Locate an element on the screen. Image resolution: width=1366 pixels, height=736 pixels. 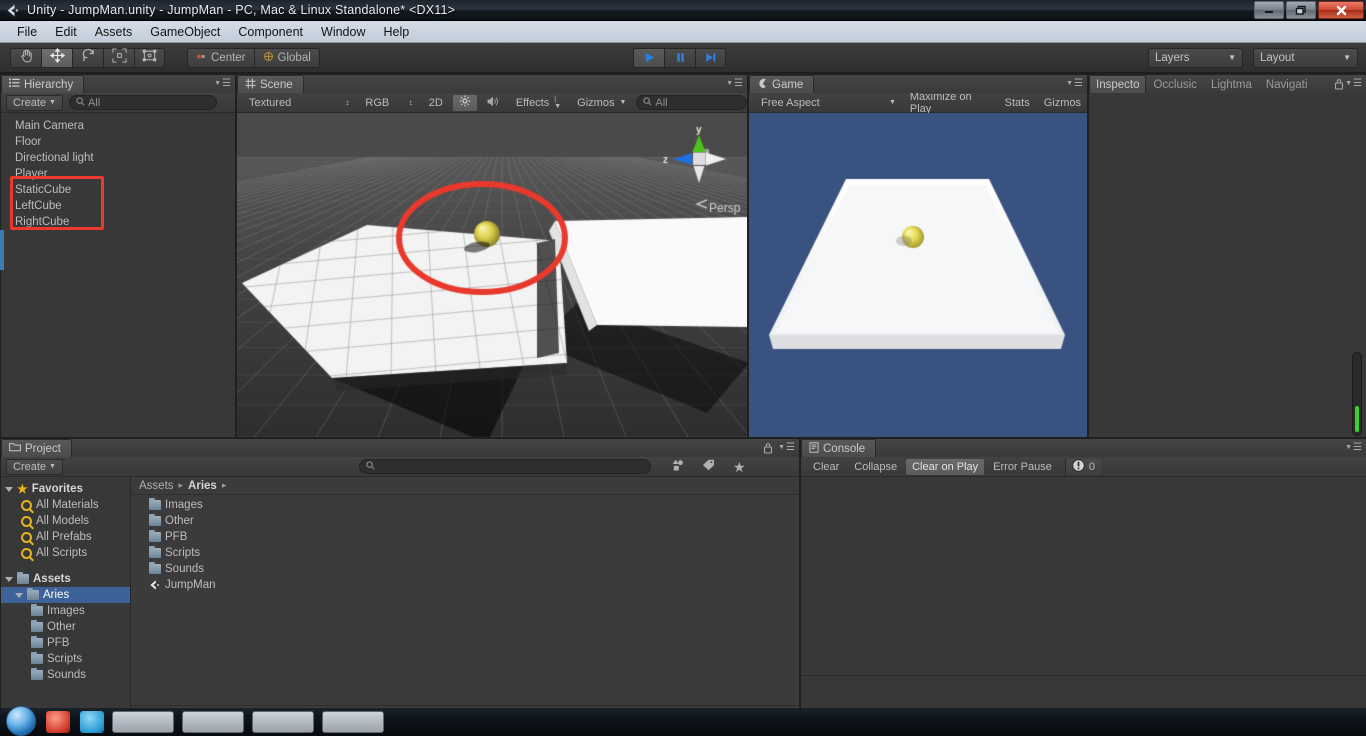
game-render is located at coordinates (918, 275).